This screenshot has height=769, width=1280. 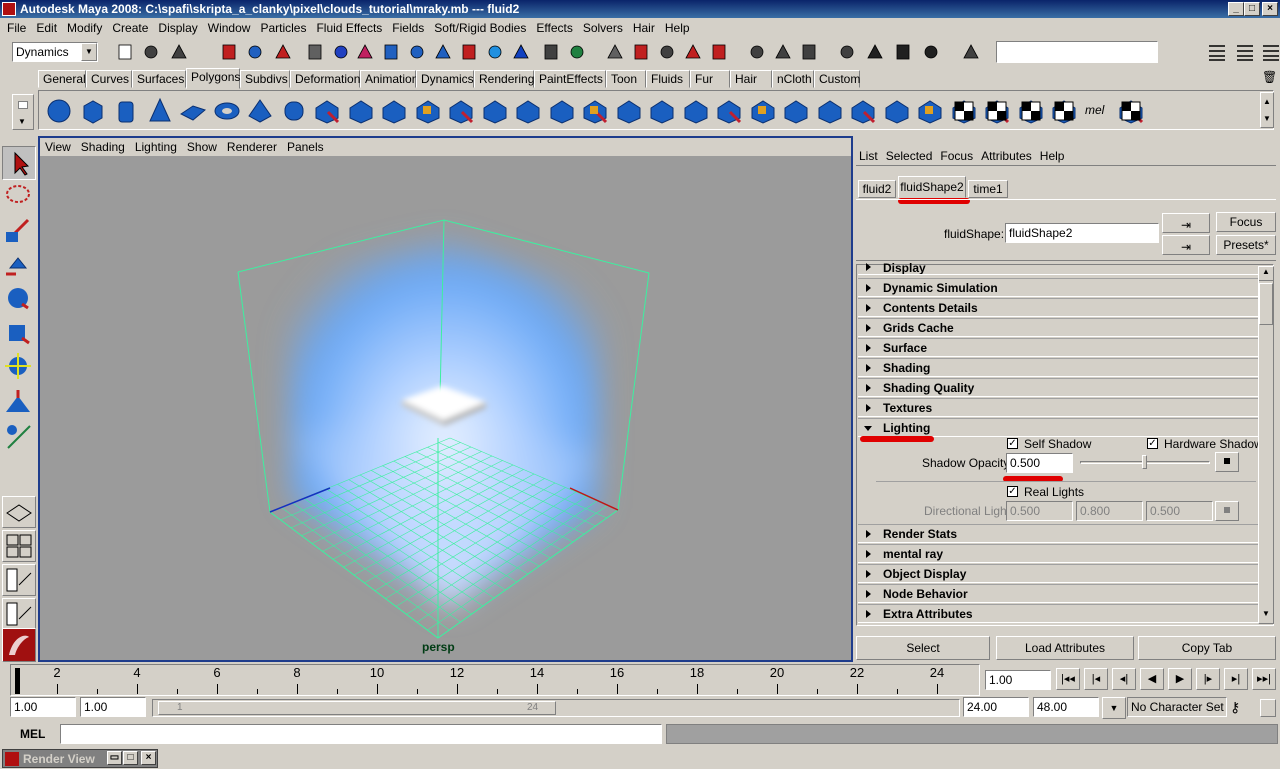 What do you see at coordinates (341, 52) in the screenshot?
I see `snap-curve-icon` at bounding box center [341, 52].